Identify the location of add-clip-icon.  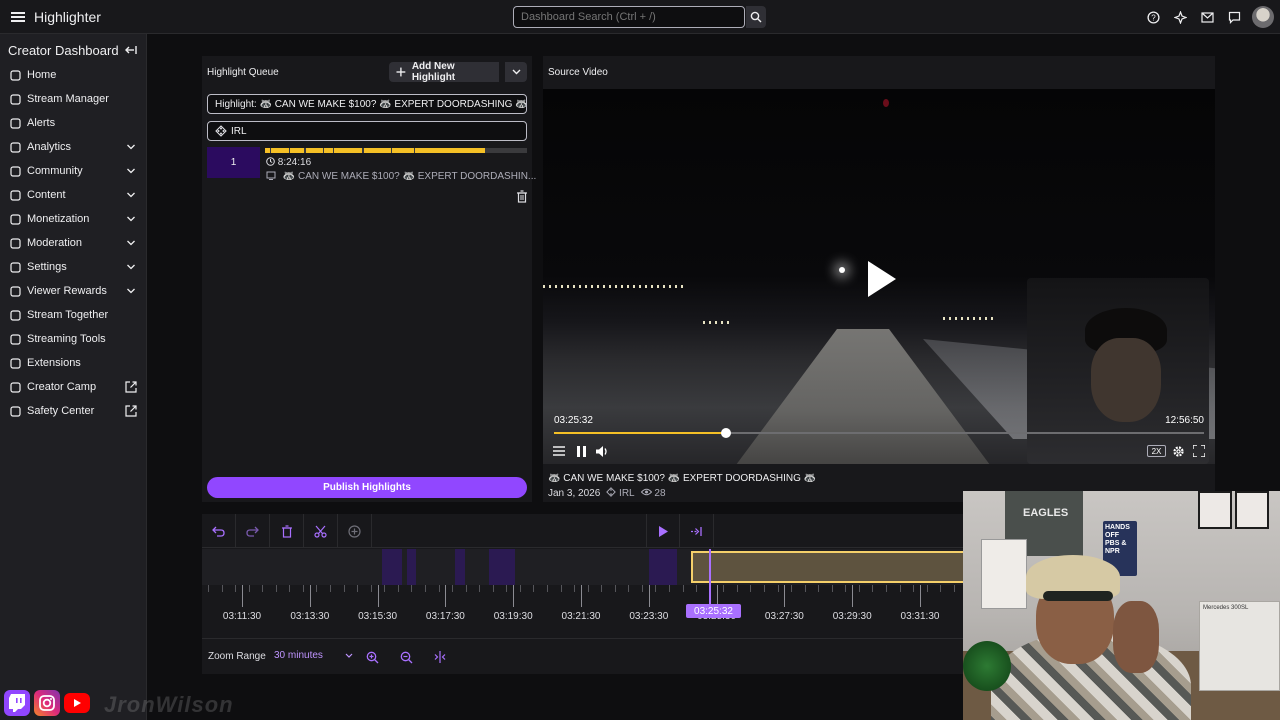
(355, 531).